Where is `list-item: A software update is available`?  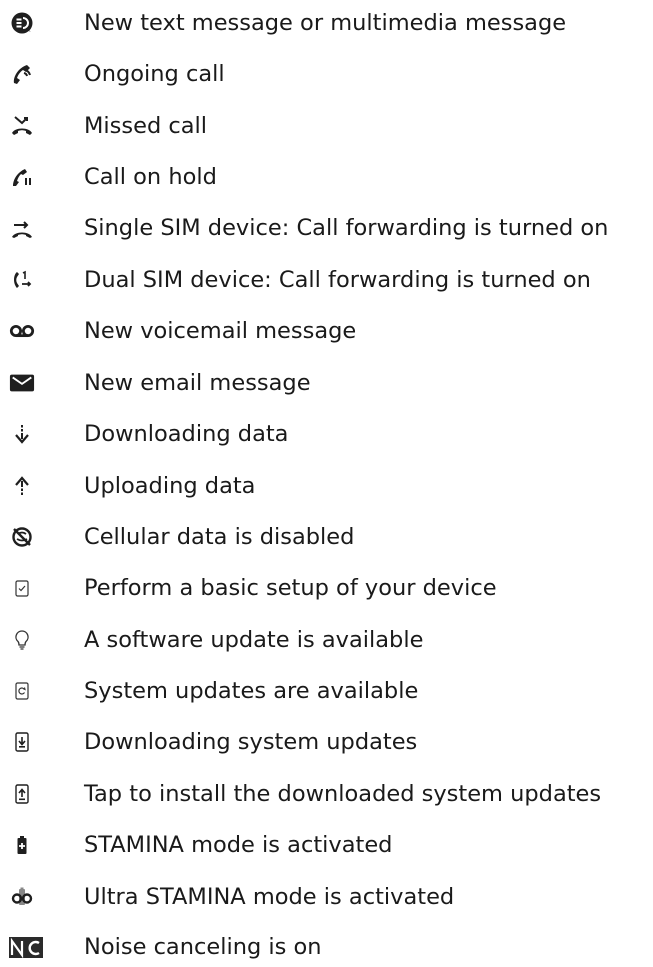
list-item: A software update is available is located at coordinates (326, 640).